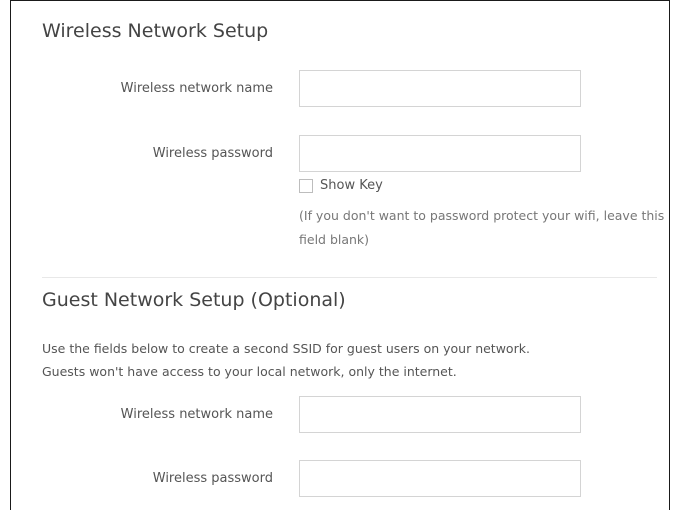 Image resolution: width=678 pixels, height=510 pixels. What do you see at coordinates (440, 88) in the screenshot?
I see `wireless-network-name-input` at bounding box center [440, 88].